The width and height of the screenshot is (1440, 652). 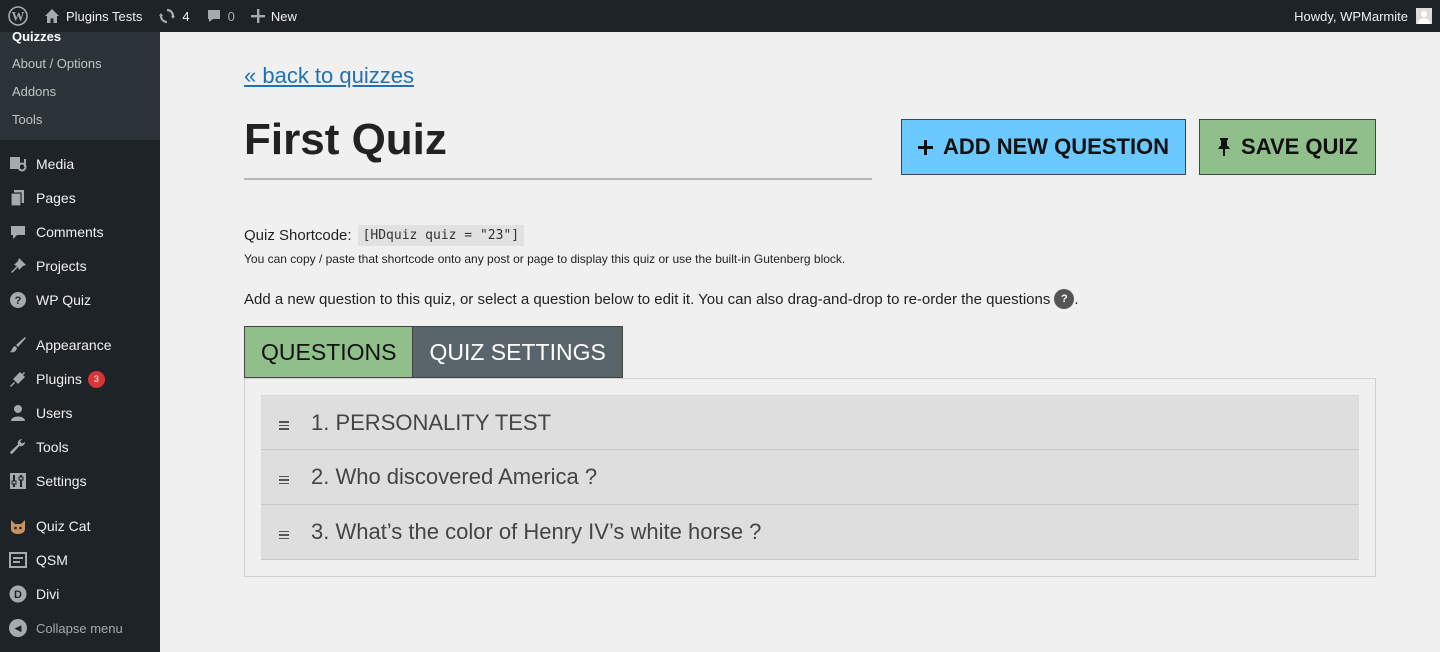 What do you see at coordinates (231, 16) in the screenshot?
I see `comments-count: 0` at bounding box center [231, 16].